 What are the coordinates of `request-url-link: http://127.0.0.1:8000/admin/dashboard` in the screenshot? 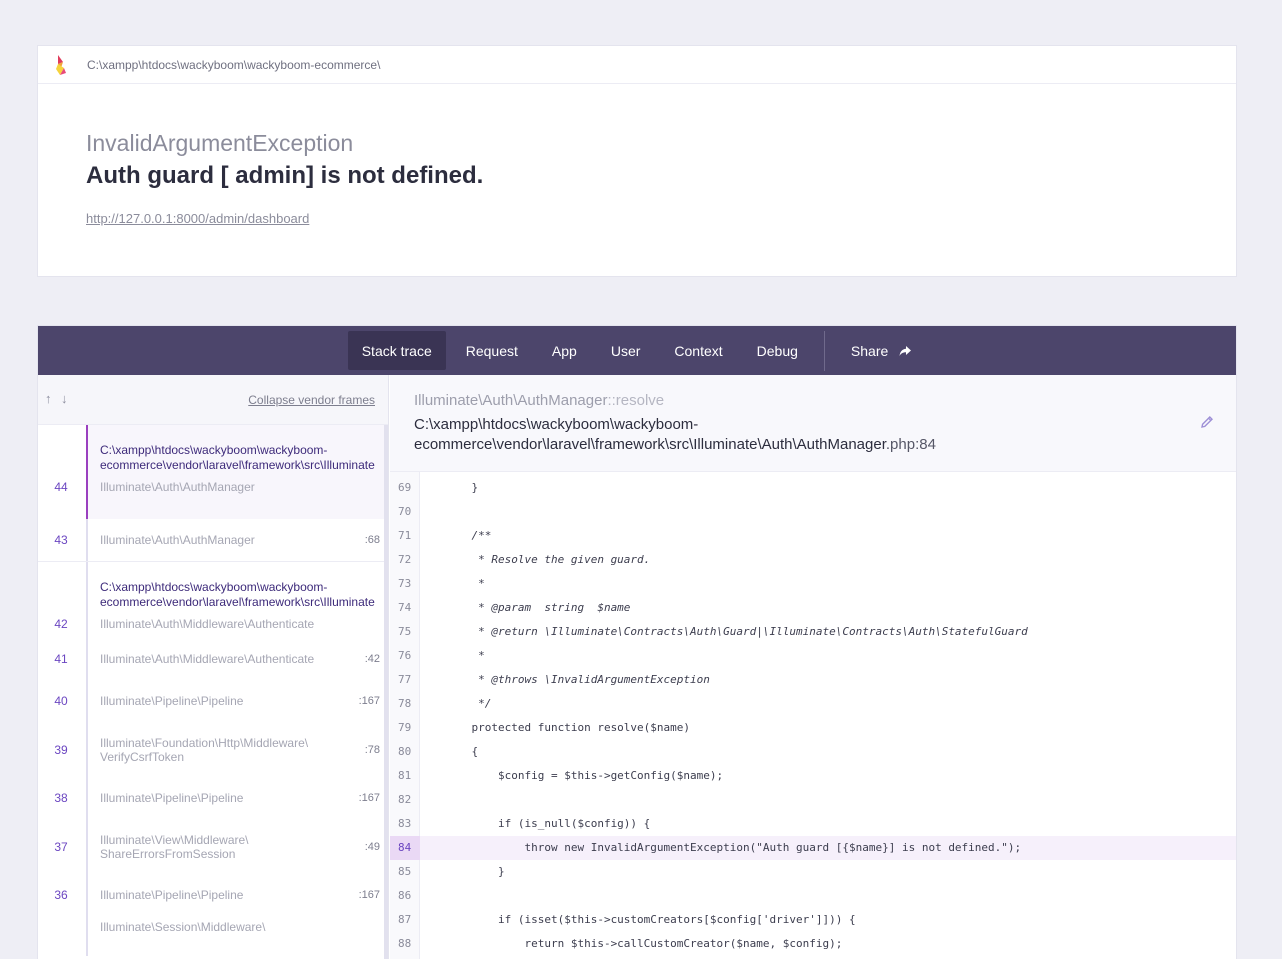 It's located at (197, 218).